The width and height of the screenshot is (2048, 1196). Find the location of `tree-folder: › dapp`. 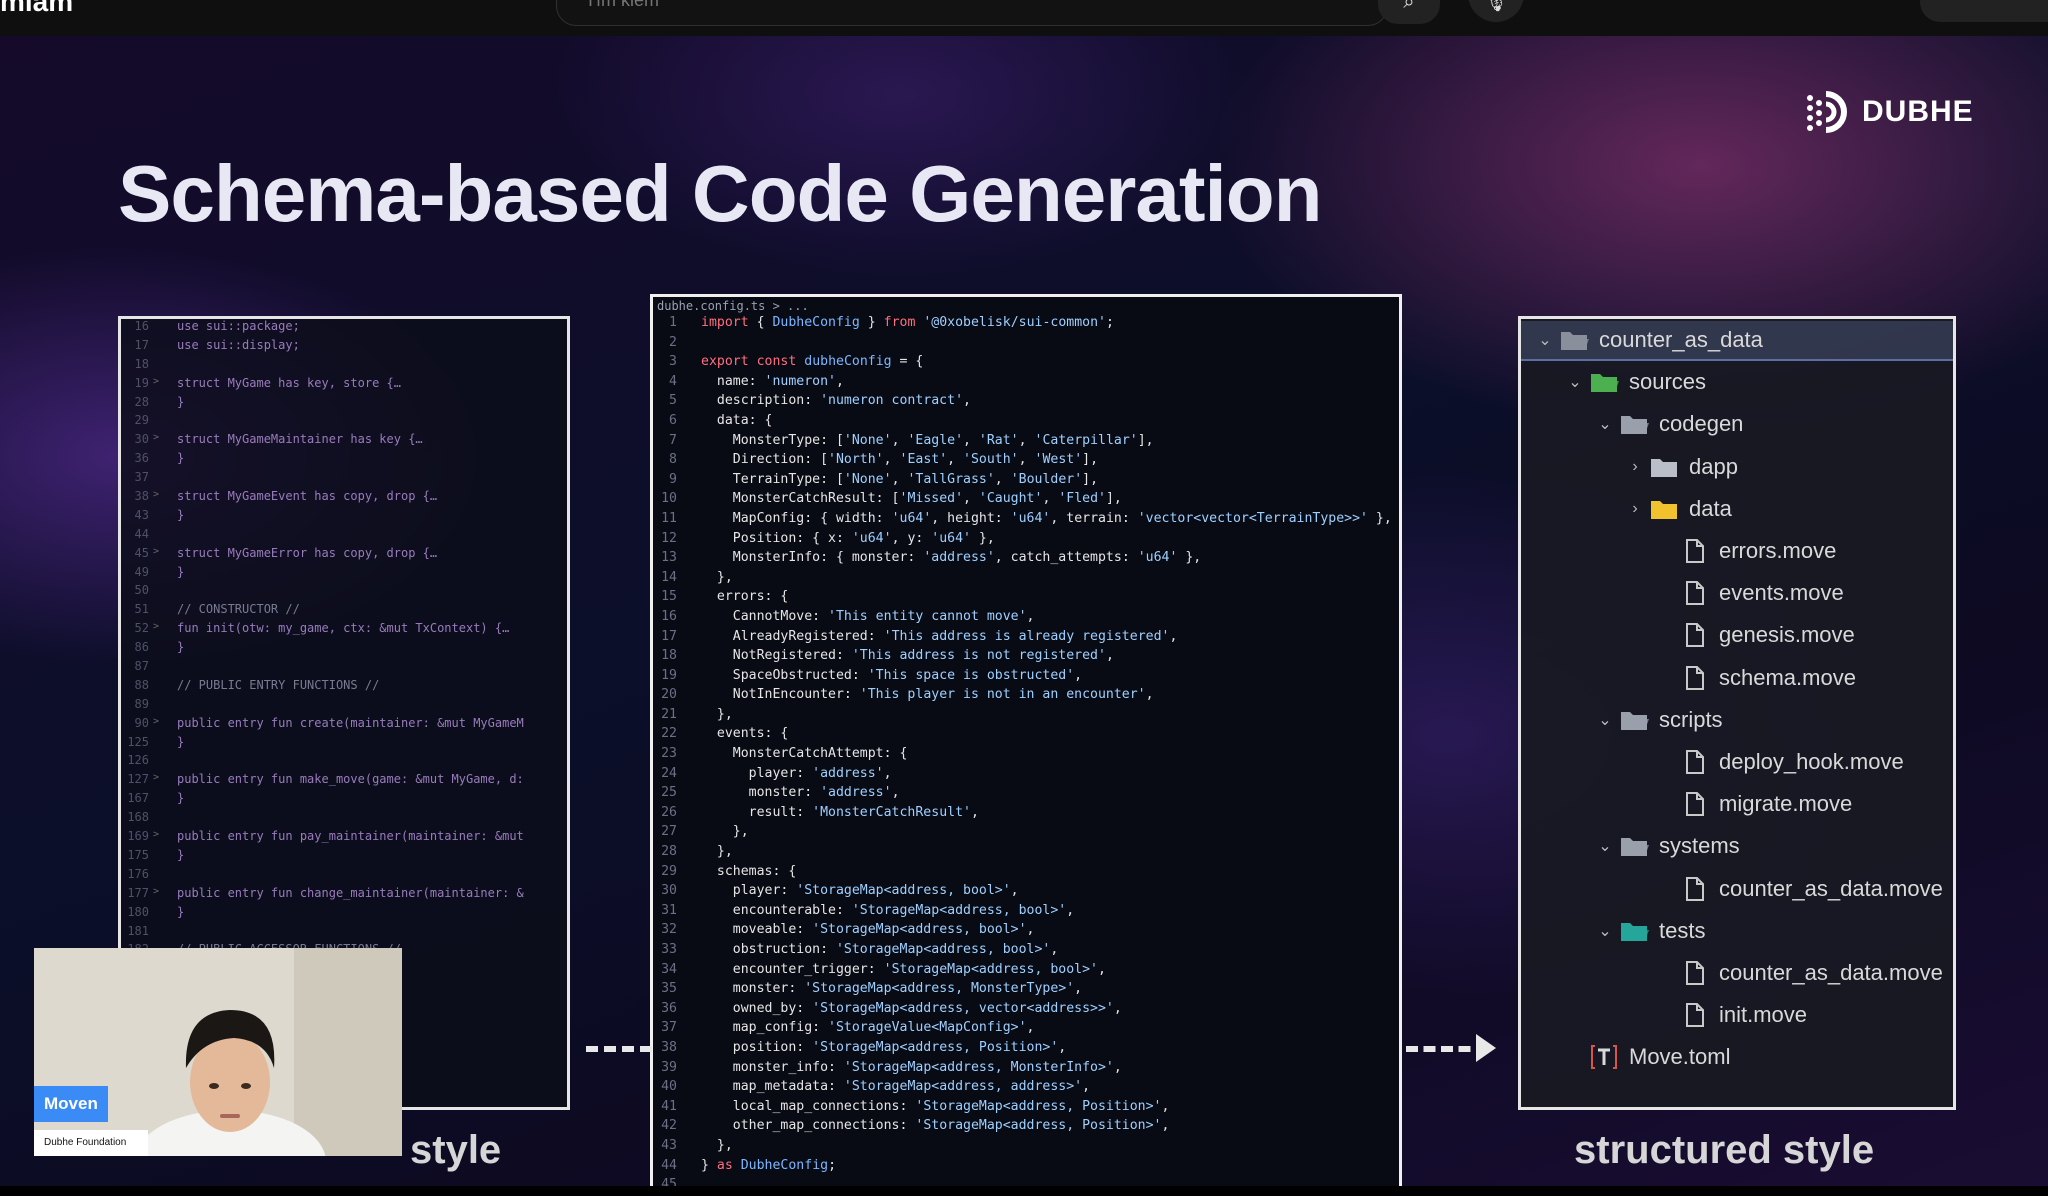

tree-folder: › dapp is located at coordinates (1737, 467).